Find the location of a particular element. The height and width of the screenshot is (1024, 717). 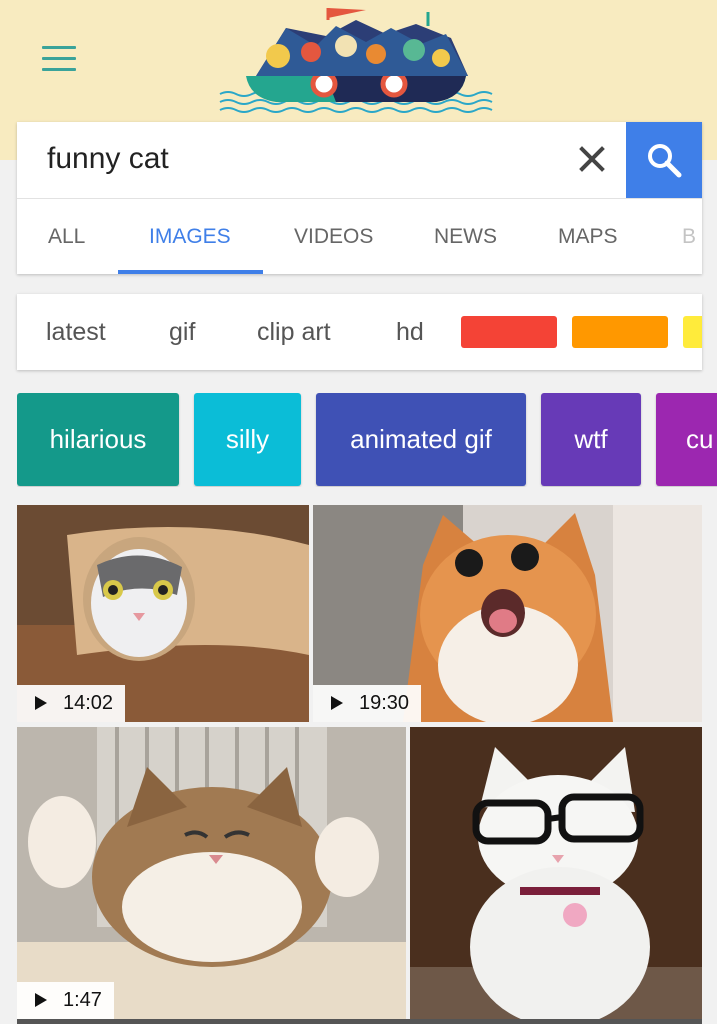

color-filter-red is located at coordinates (509, 332).